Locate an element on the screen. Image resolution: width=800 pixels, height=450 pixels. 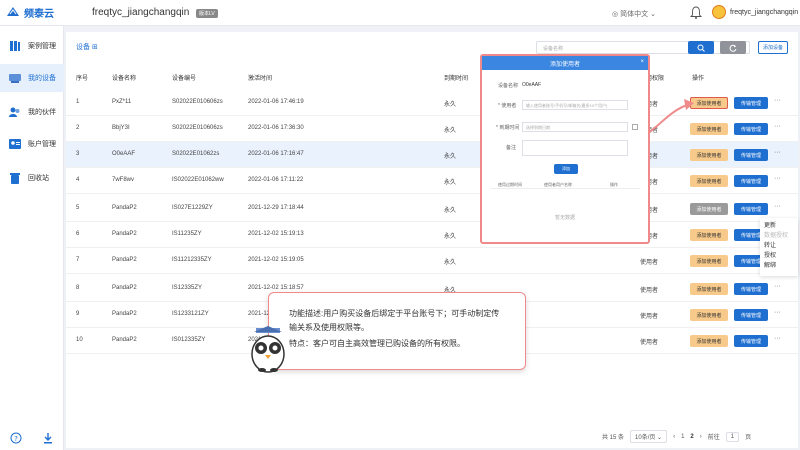
avatar is located at coordinates (719, 12).